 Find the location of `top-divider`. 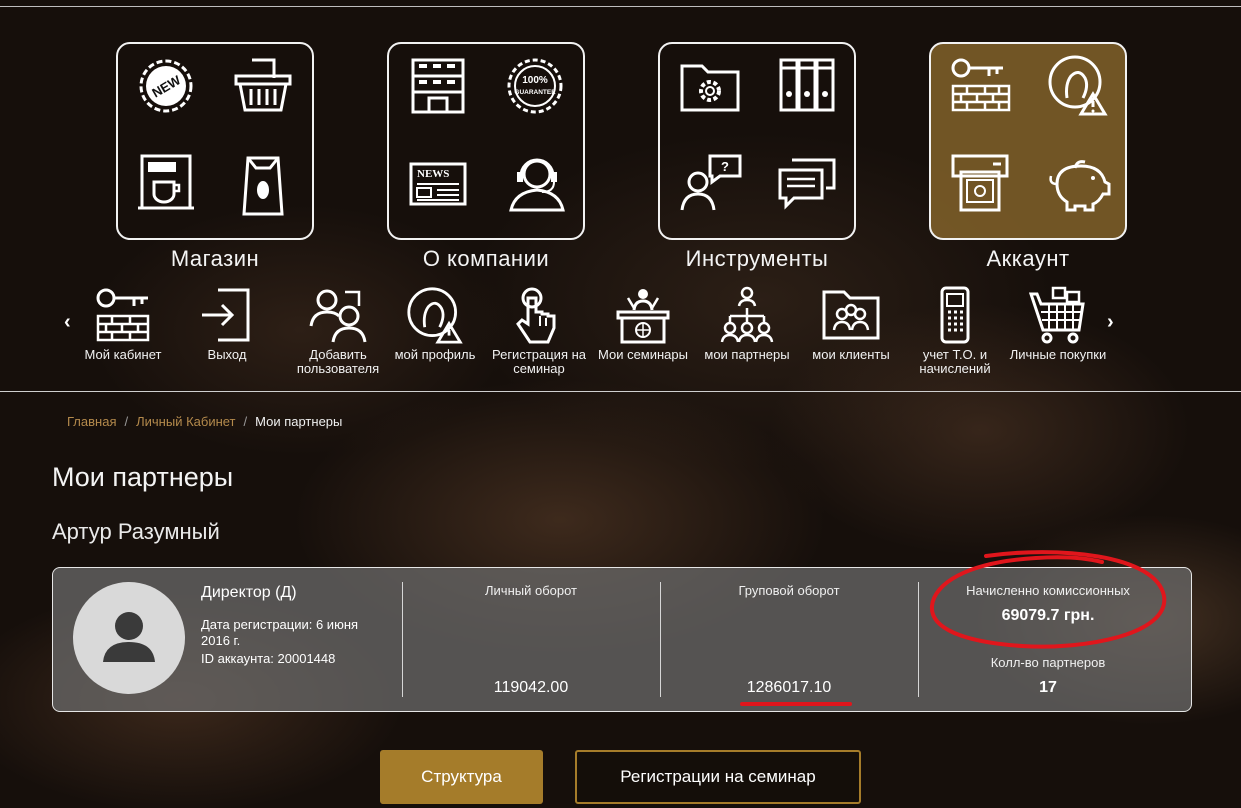

top-divider is located at coordinates (620, 6).